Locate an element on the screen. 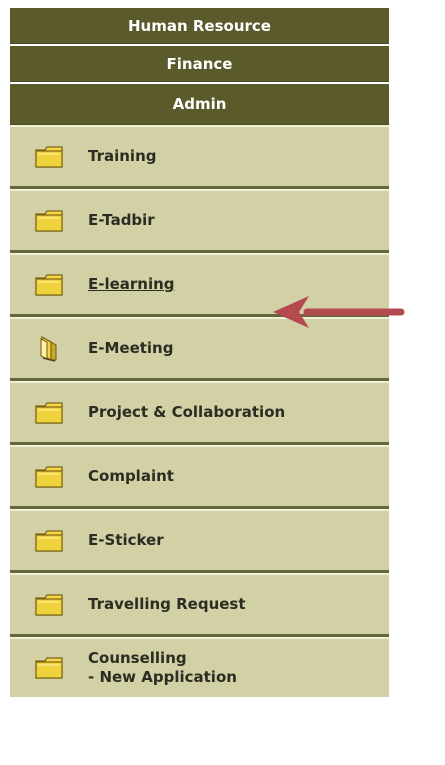 The image size is (445, 765). menu-item-label: E-learning is located at coordinates (131, 284).